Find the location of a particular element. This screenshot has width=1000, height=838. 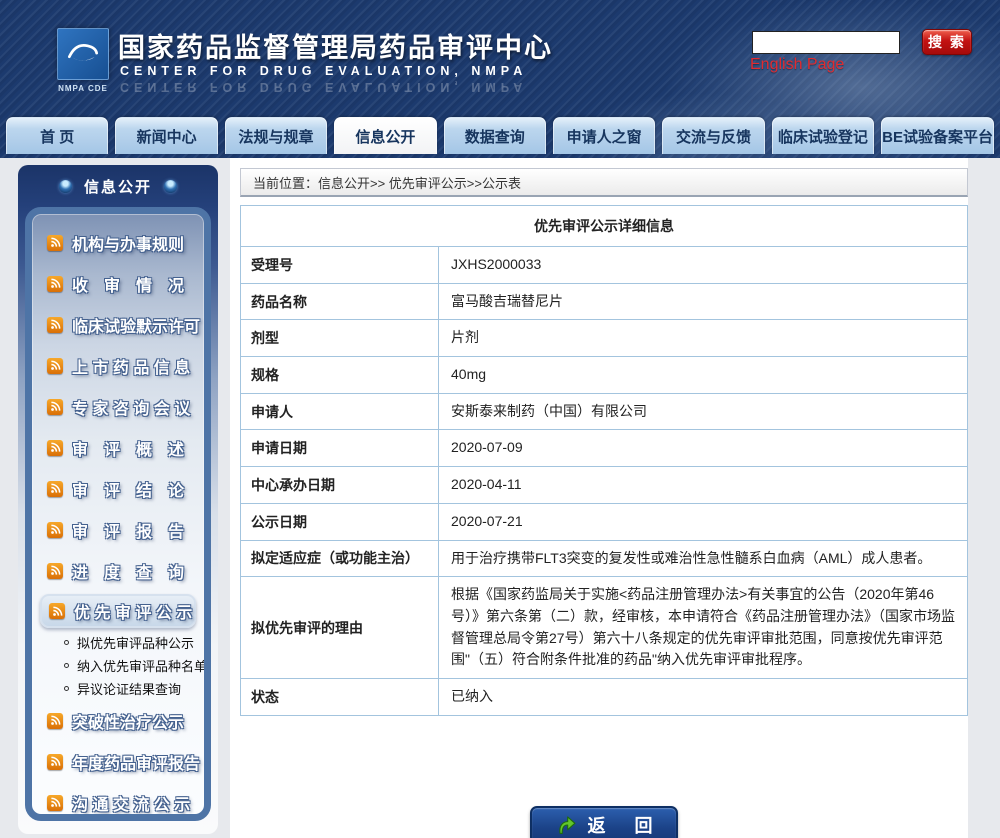

tab-feedback: 交流与反馈 is located at coordinates (713, 135).